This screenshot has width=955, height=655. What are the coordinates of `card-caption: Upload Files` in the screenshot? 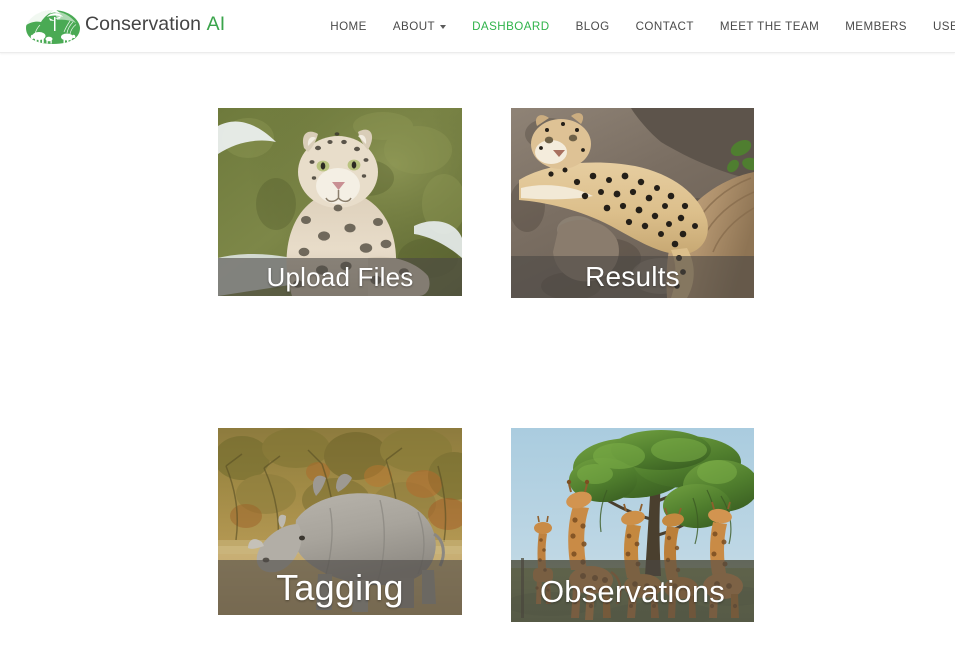 It's located at (340, 277).